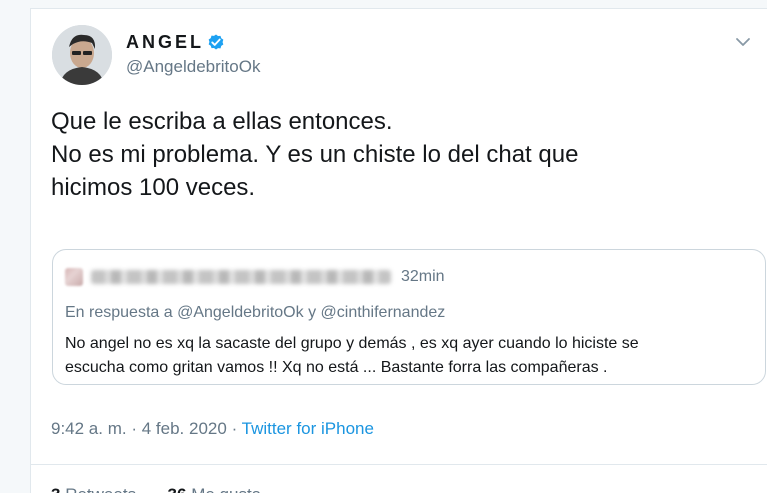 Image resolution: width=767 pixels, height=493 pixels. I want to click on quoted-tweet-header: 32min, so click(255, 277).